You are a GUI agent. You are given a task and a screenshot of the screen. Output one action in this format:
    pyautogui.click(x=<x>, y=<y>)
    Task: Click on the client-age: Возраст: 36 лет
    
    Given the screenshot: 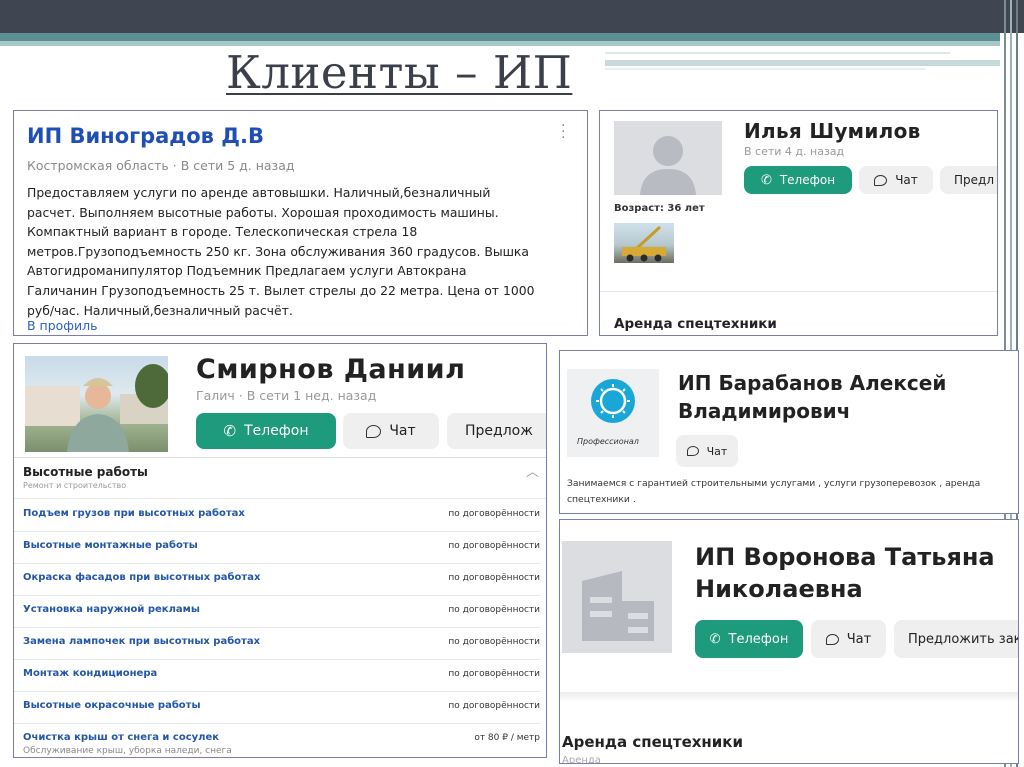 What is the action you would take?
    pyautogui.click(x=659, y=208)
    